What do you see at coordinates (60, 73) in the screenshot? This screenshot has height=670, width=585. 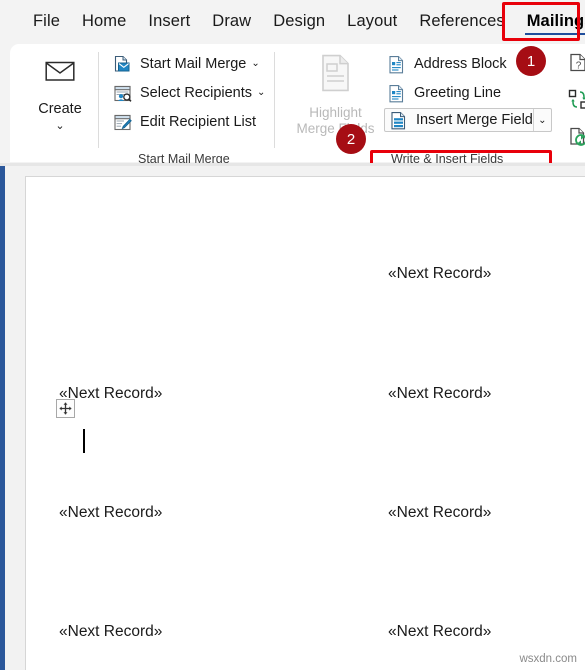 I see `envelope-icon` at bounding box center [60, 73].